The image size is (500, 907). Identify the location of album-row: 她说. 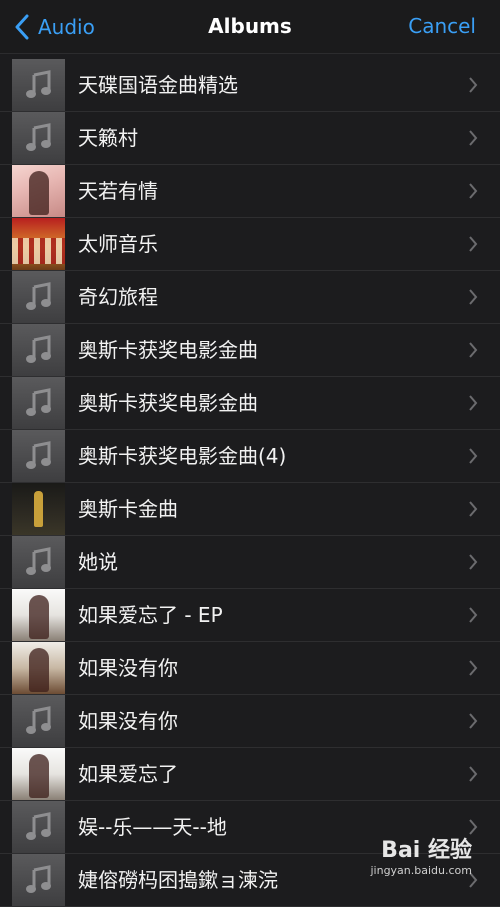
(250, 562).